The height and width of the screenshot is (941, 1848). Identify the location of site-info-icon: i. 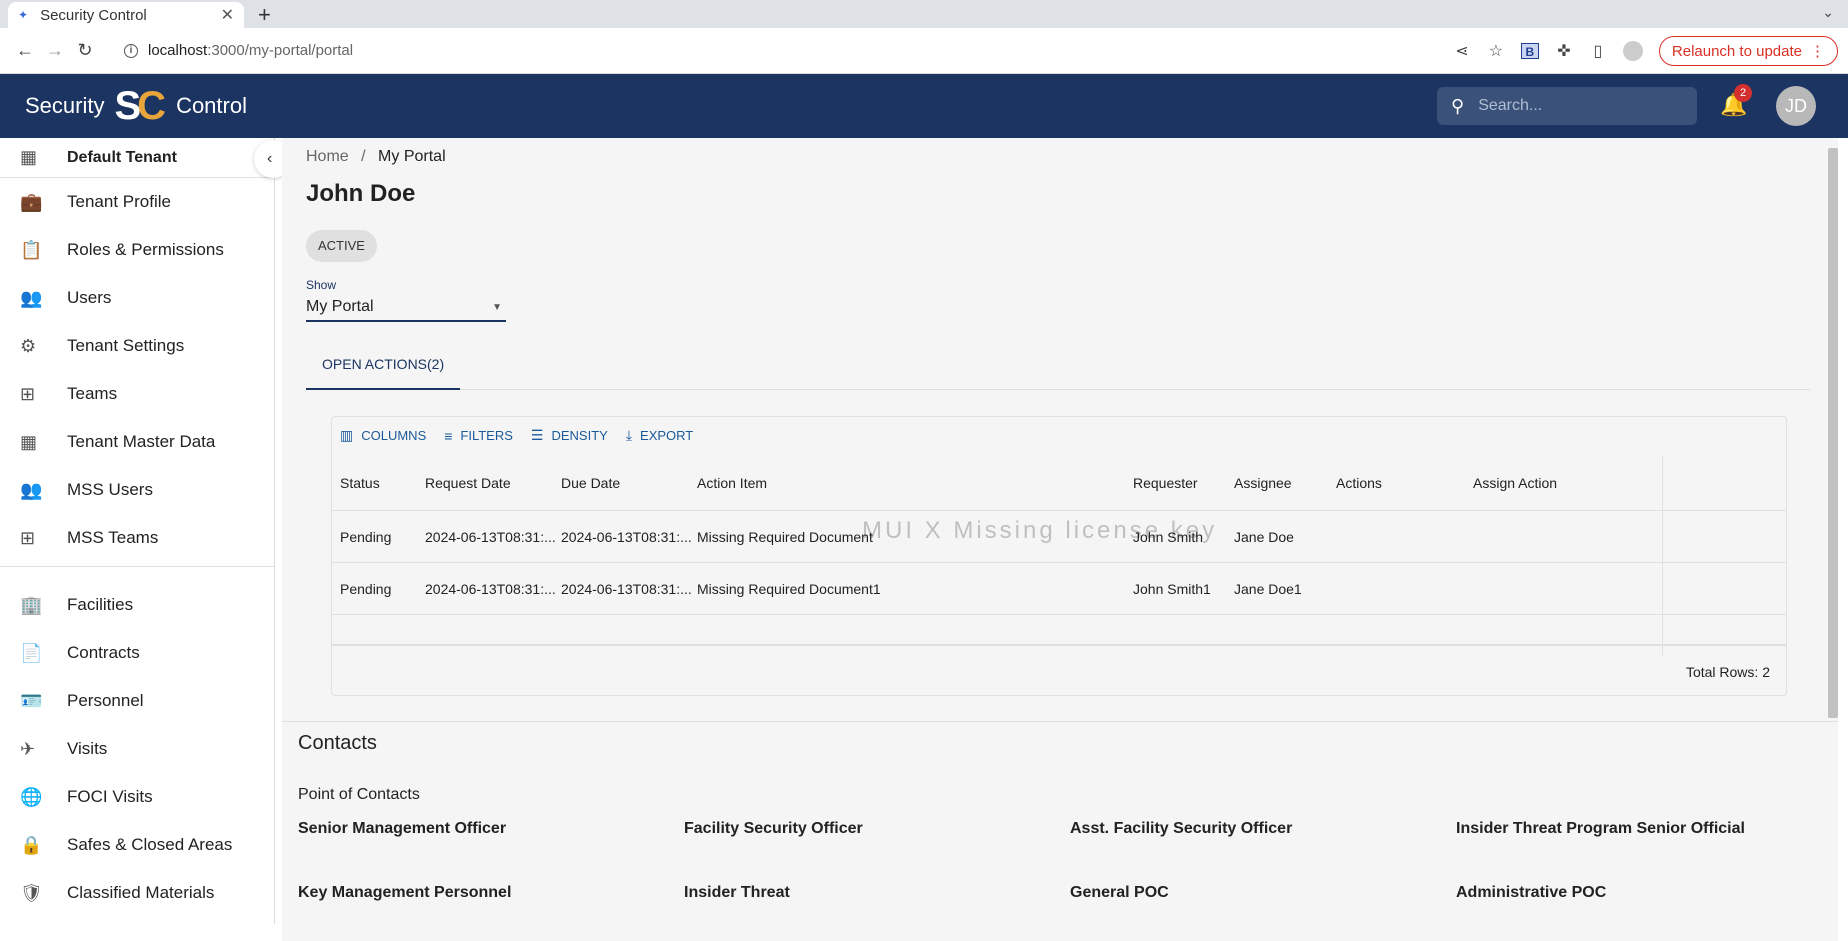
(131, 50).